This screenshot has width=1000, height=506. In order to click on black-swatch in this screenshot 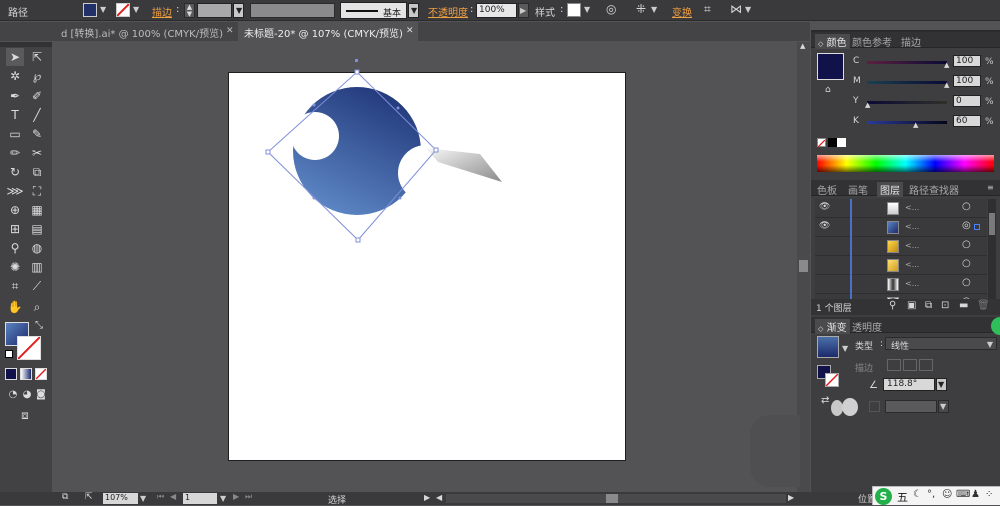, I will do `click(832, 142)`.